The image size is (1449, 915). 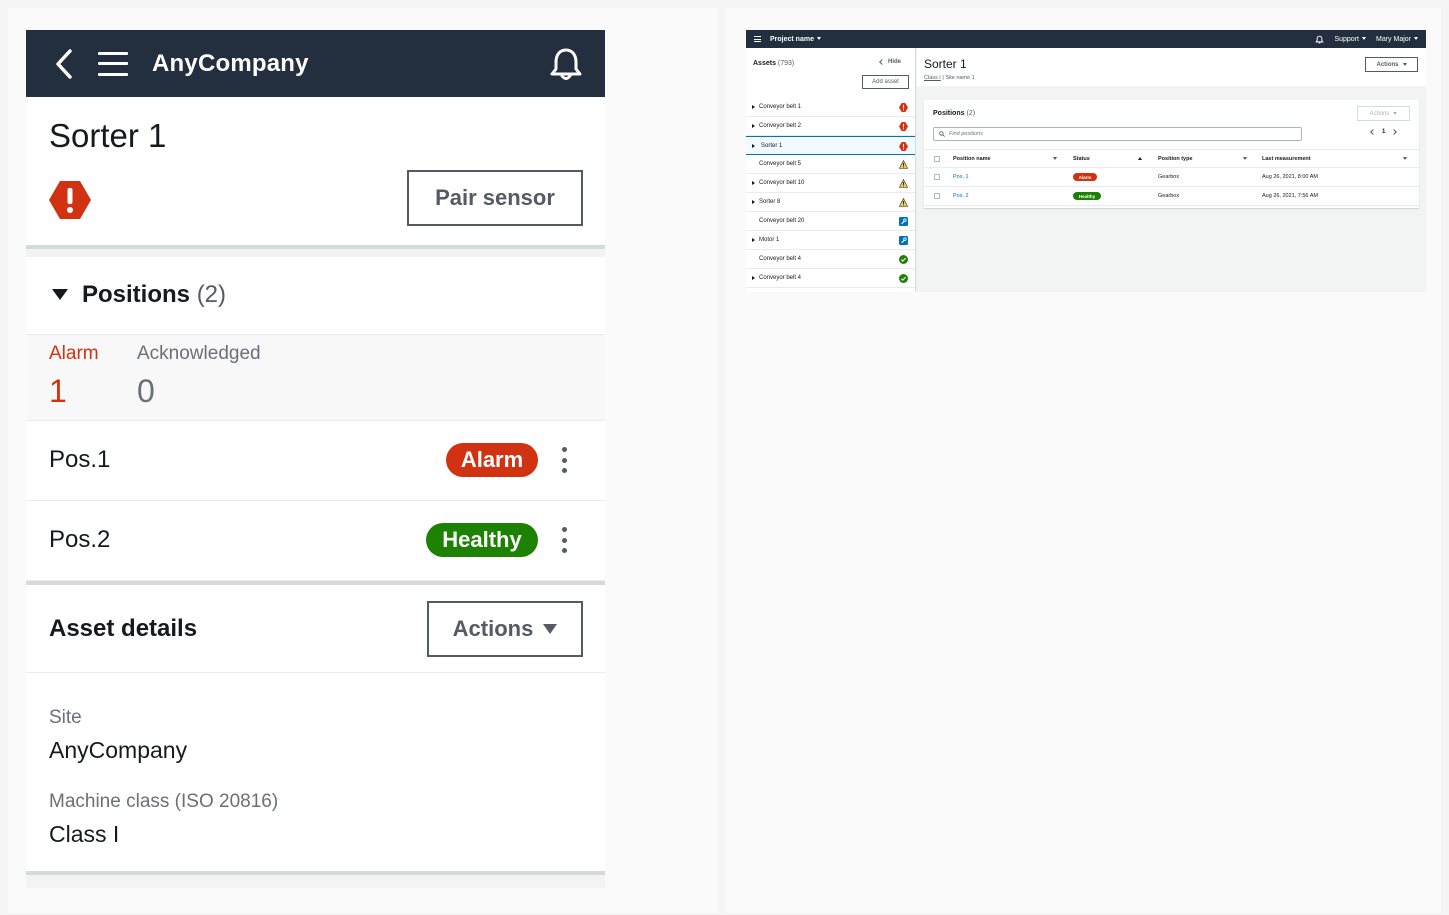 I want to click on healthy-check-icon, so click(x=903, y=278).